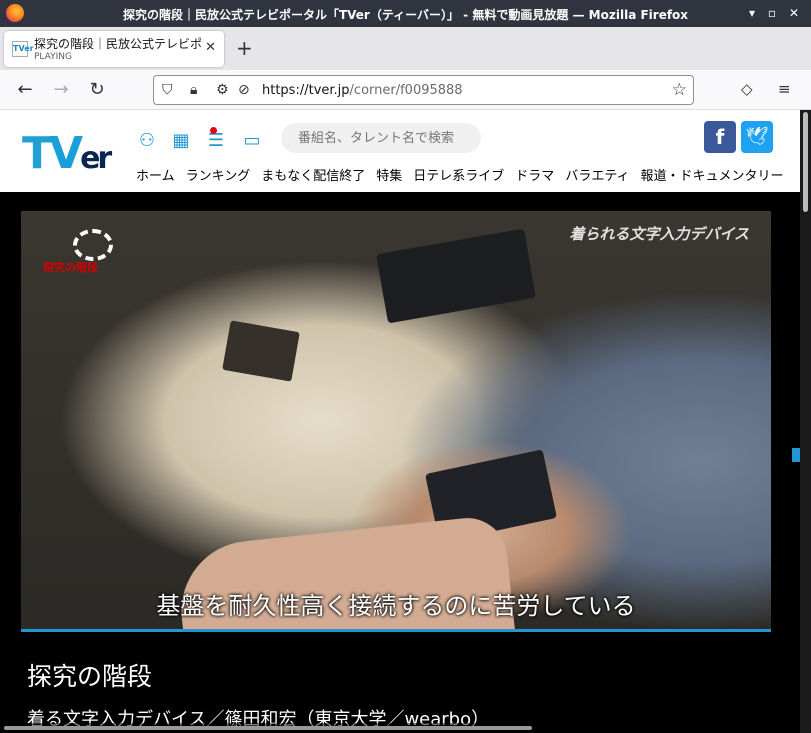  I want to click on pocket-icon: ◇, so click(747, 89).